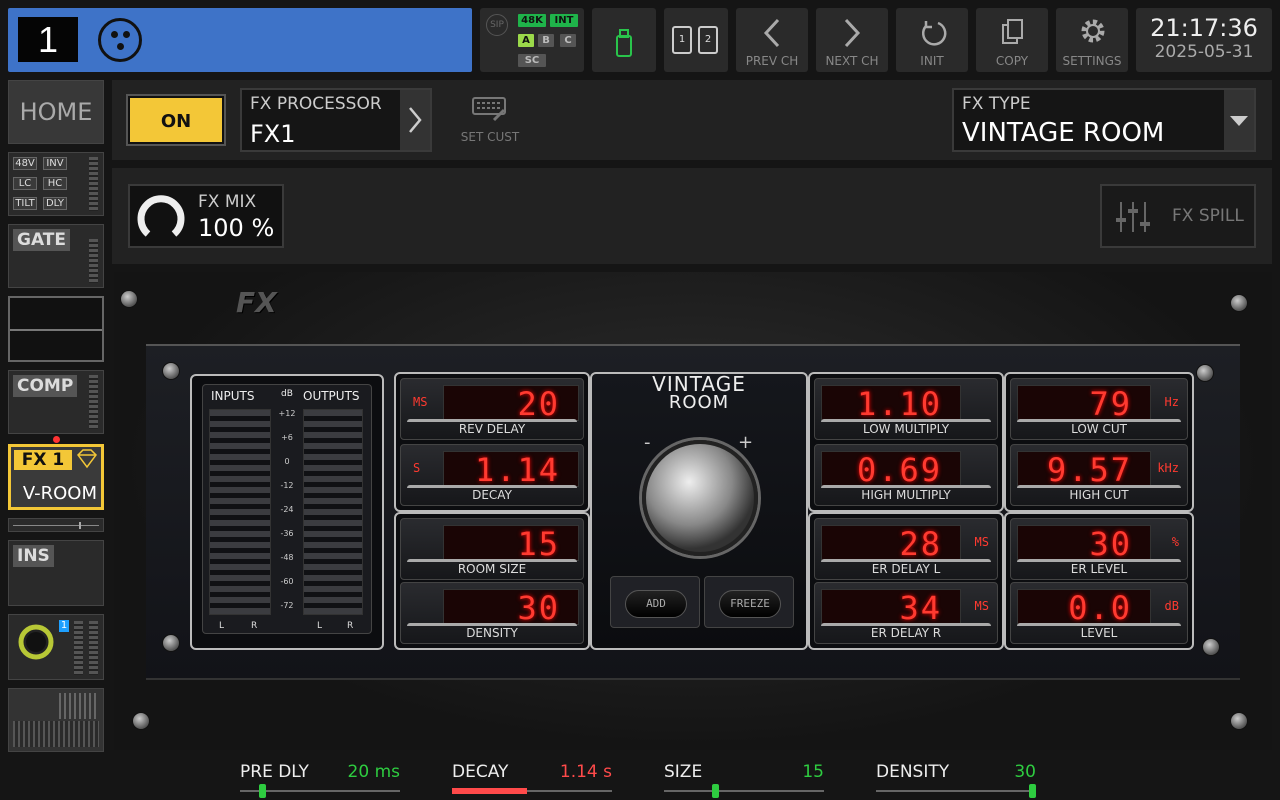  I want to click on knob-minus-label: -, so click(647, 442).